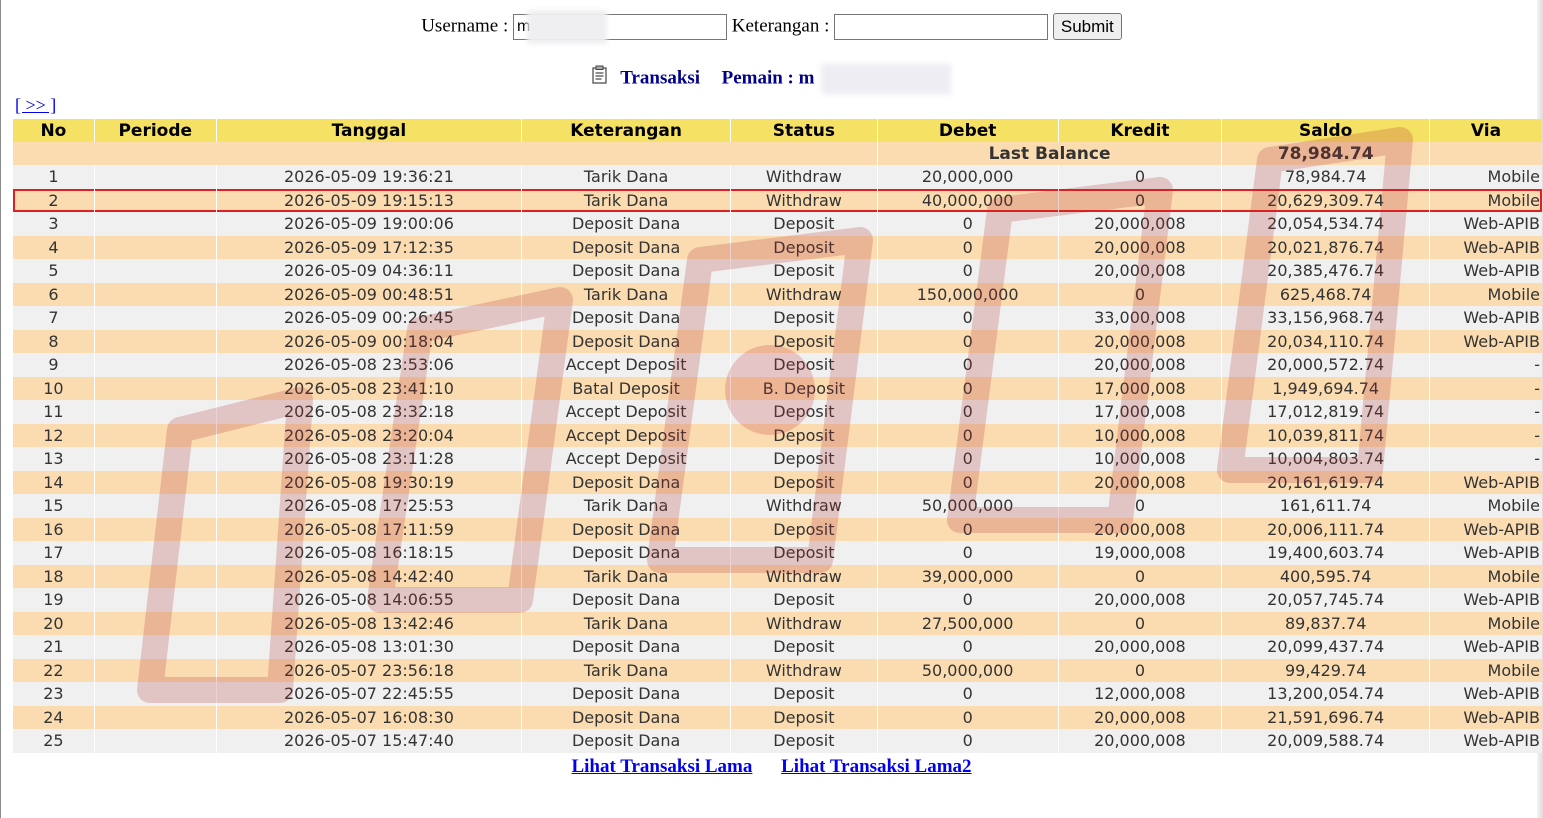  I want to click on cell-debet: 27,500,000, so click(967, 623).